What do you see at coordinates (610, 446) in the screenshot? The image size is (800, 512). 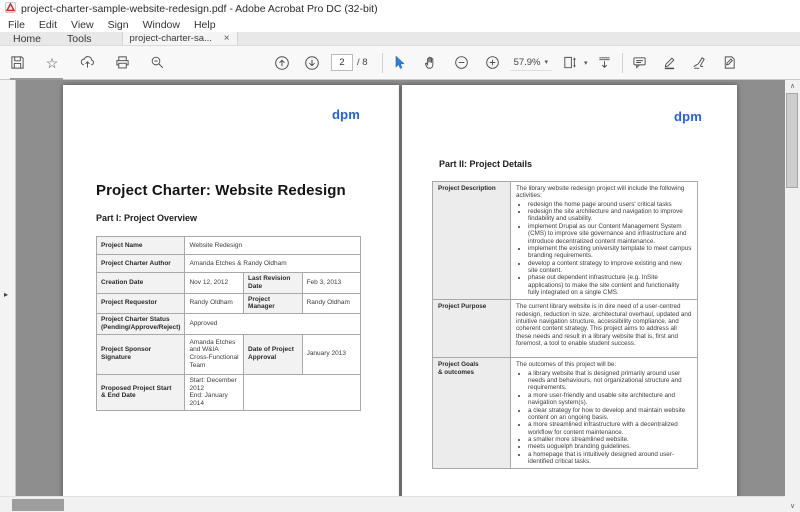 I see `list-item: meets uoguelph branding guidelines.` at bounding box center [610, 446].